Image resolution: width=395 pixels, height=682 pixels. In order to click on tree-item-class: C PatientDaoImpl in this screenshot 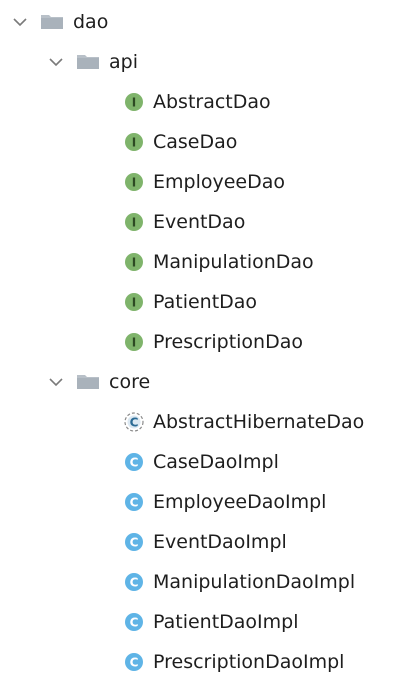, I will do `click(197, 622)`.